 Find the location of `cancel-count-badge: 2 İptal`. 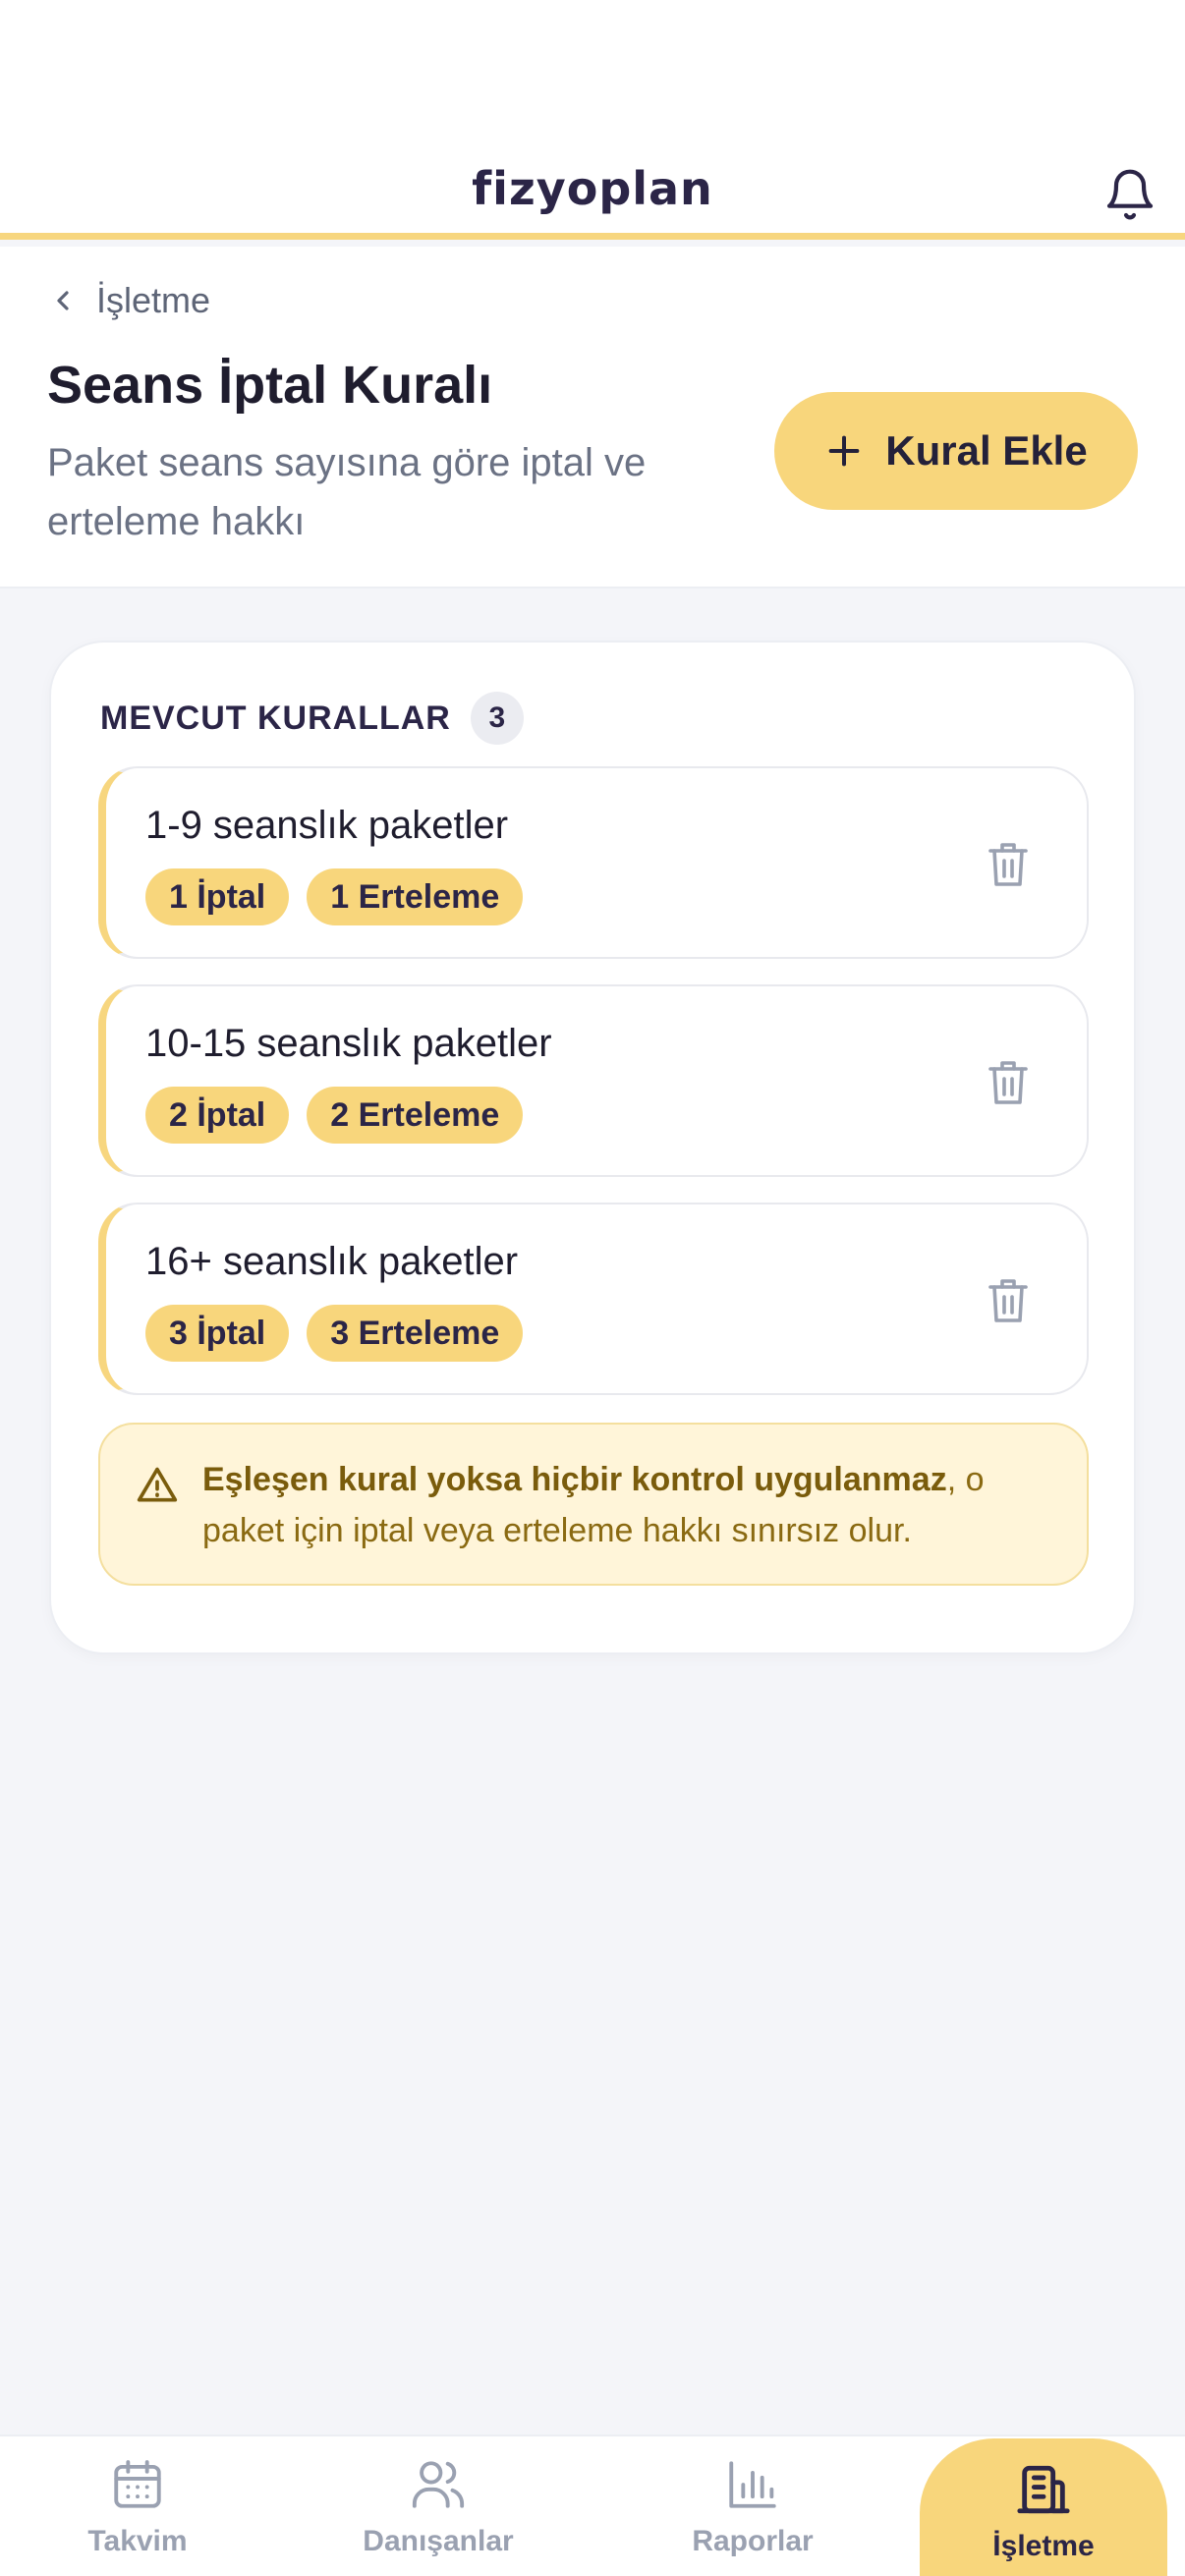

cancel-count-badge: 2 İptal is located at coordinates (217, 1115).